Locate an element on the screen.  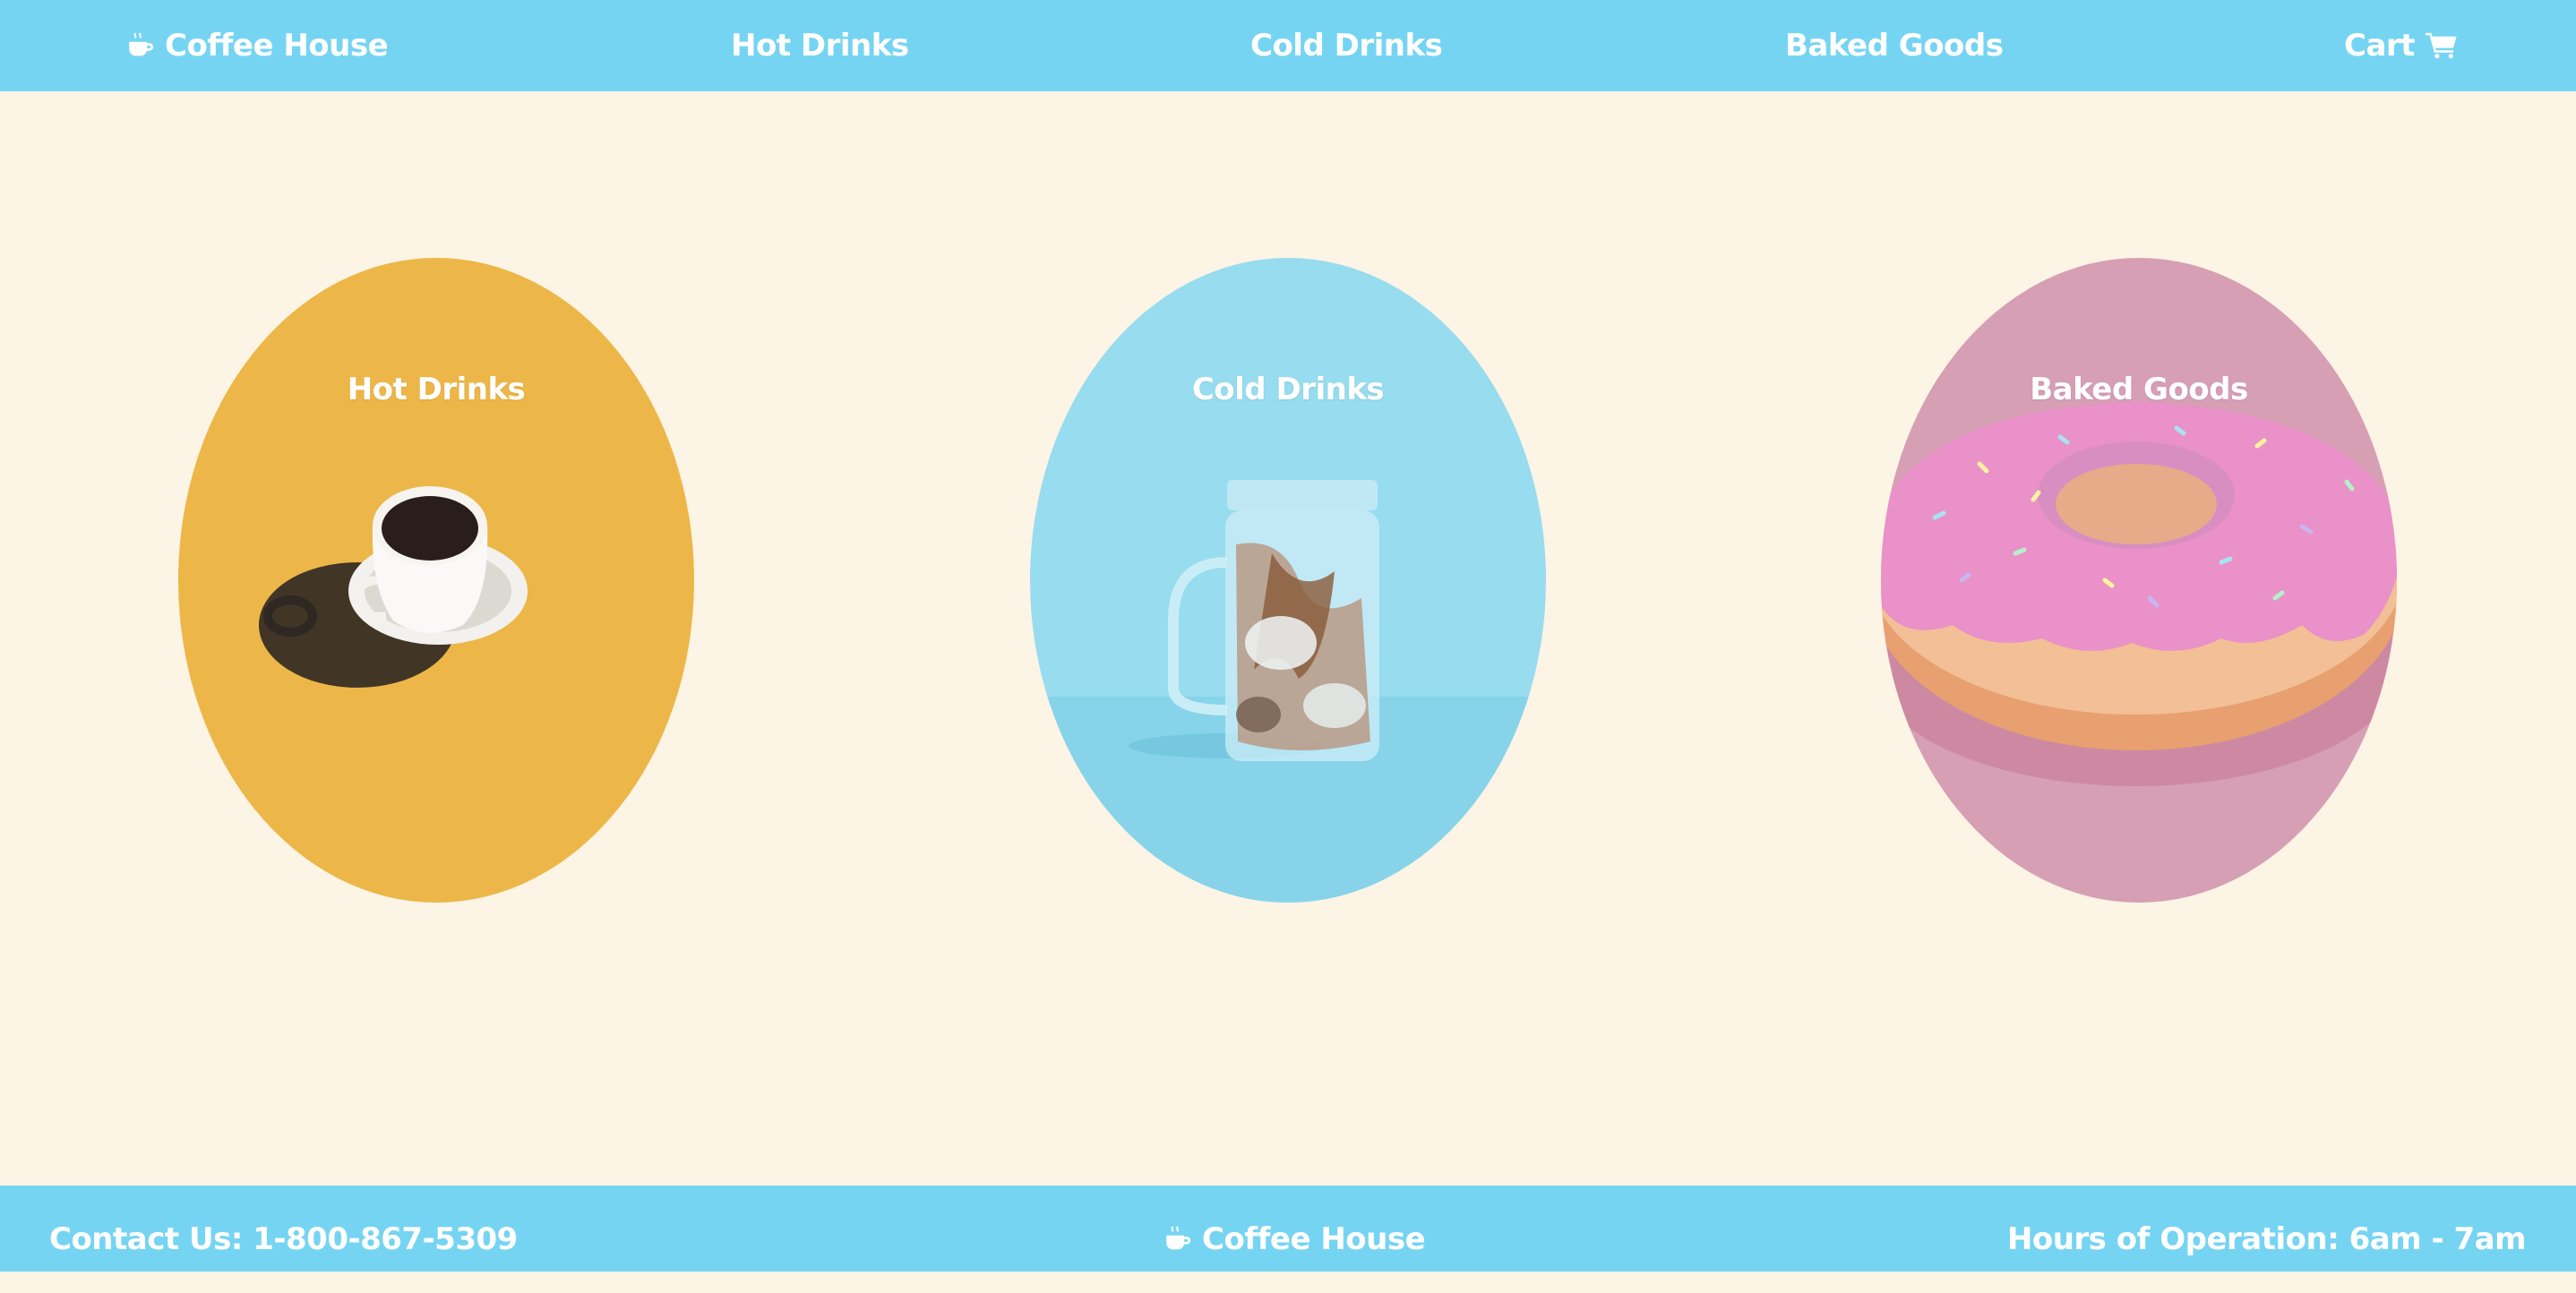
footer-contact: Contact Us: 1-800-867-5309 is located at coordinates (283, 1239).